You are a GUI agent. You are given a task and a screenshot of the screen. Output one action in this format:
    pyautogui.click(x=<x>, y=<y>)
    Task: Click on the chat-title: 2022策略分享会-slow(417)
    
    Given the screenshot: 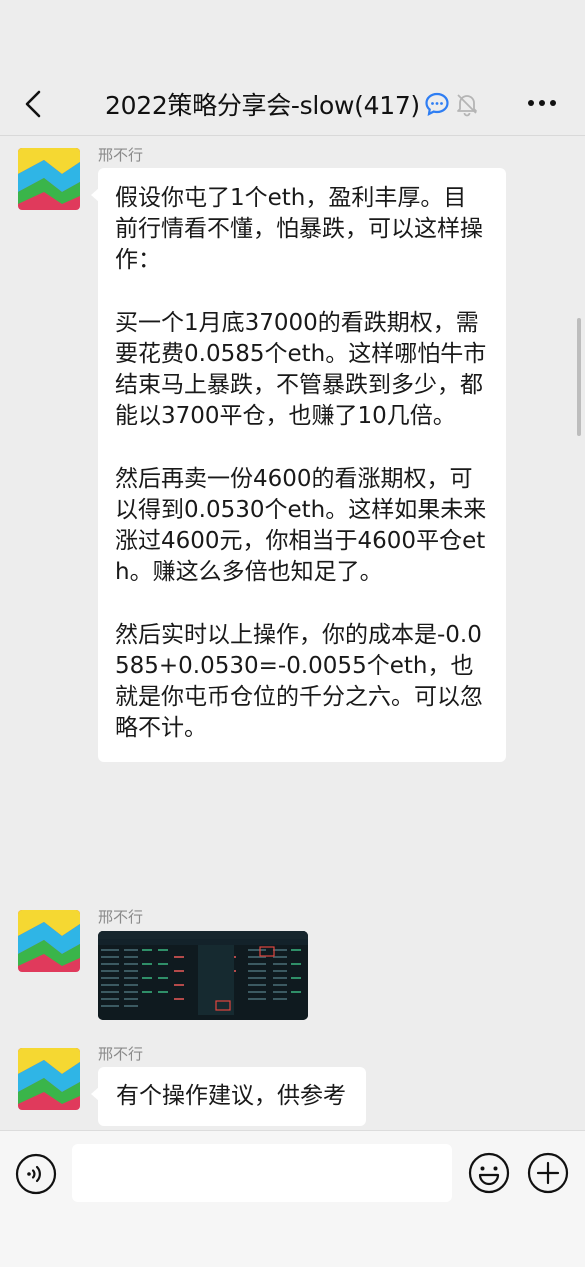 What is the action you would take?
    pyautogui.click(x=262, y=105)
    